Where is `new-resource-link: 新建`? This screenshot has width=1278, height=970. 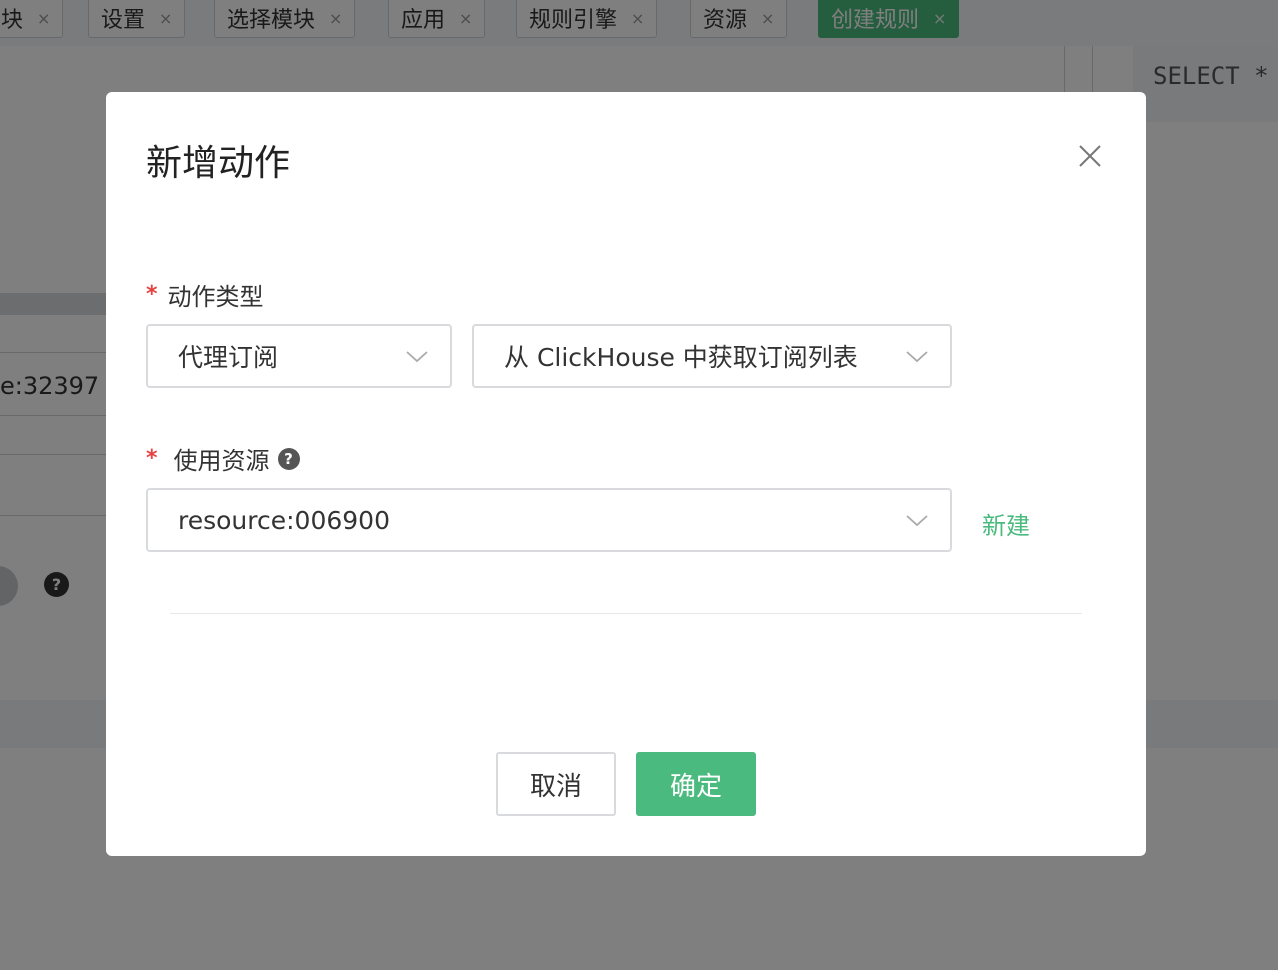 new-resource-link: 新建 is located at coordinates (1006, 523).